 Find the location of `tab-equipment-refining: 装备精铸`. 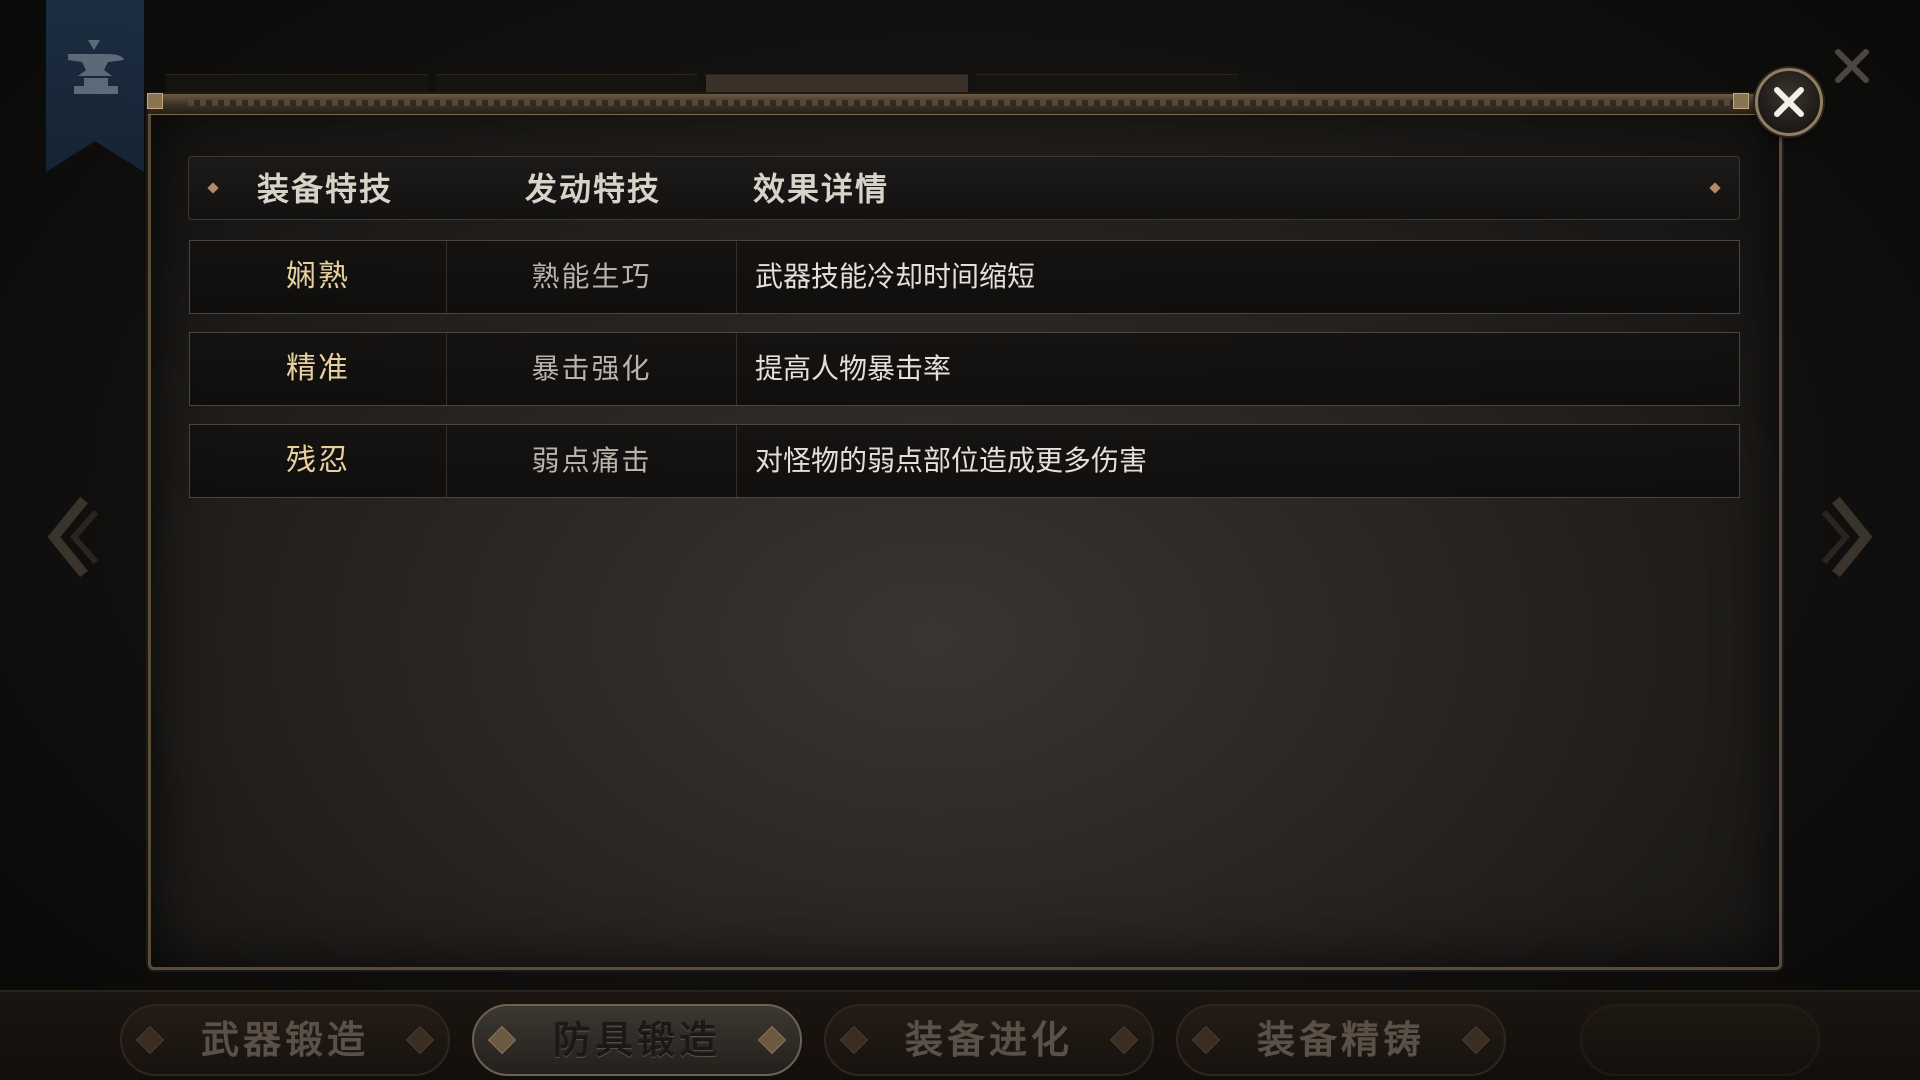

tab-equipment-refining: 装备精铸 is located at coordinates (1341, 1040).